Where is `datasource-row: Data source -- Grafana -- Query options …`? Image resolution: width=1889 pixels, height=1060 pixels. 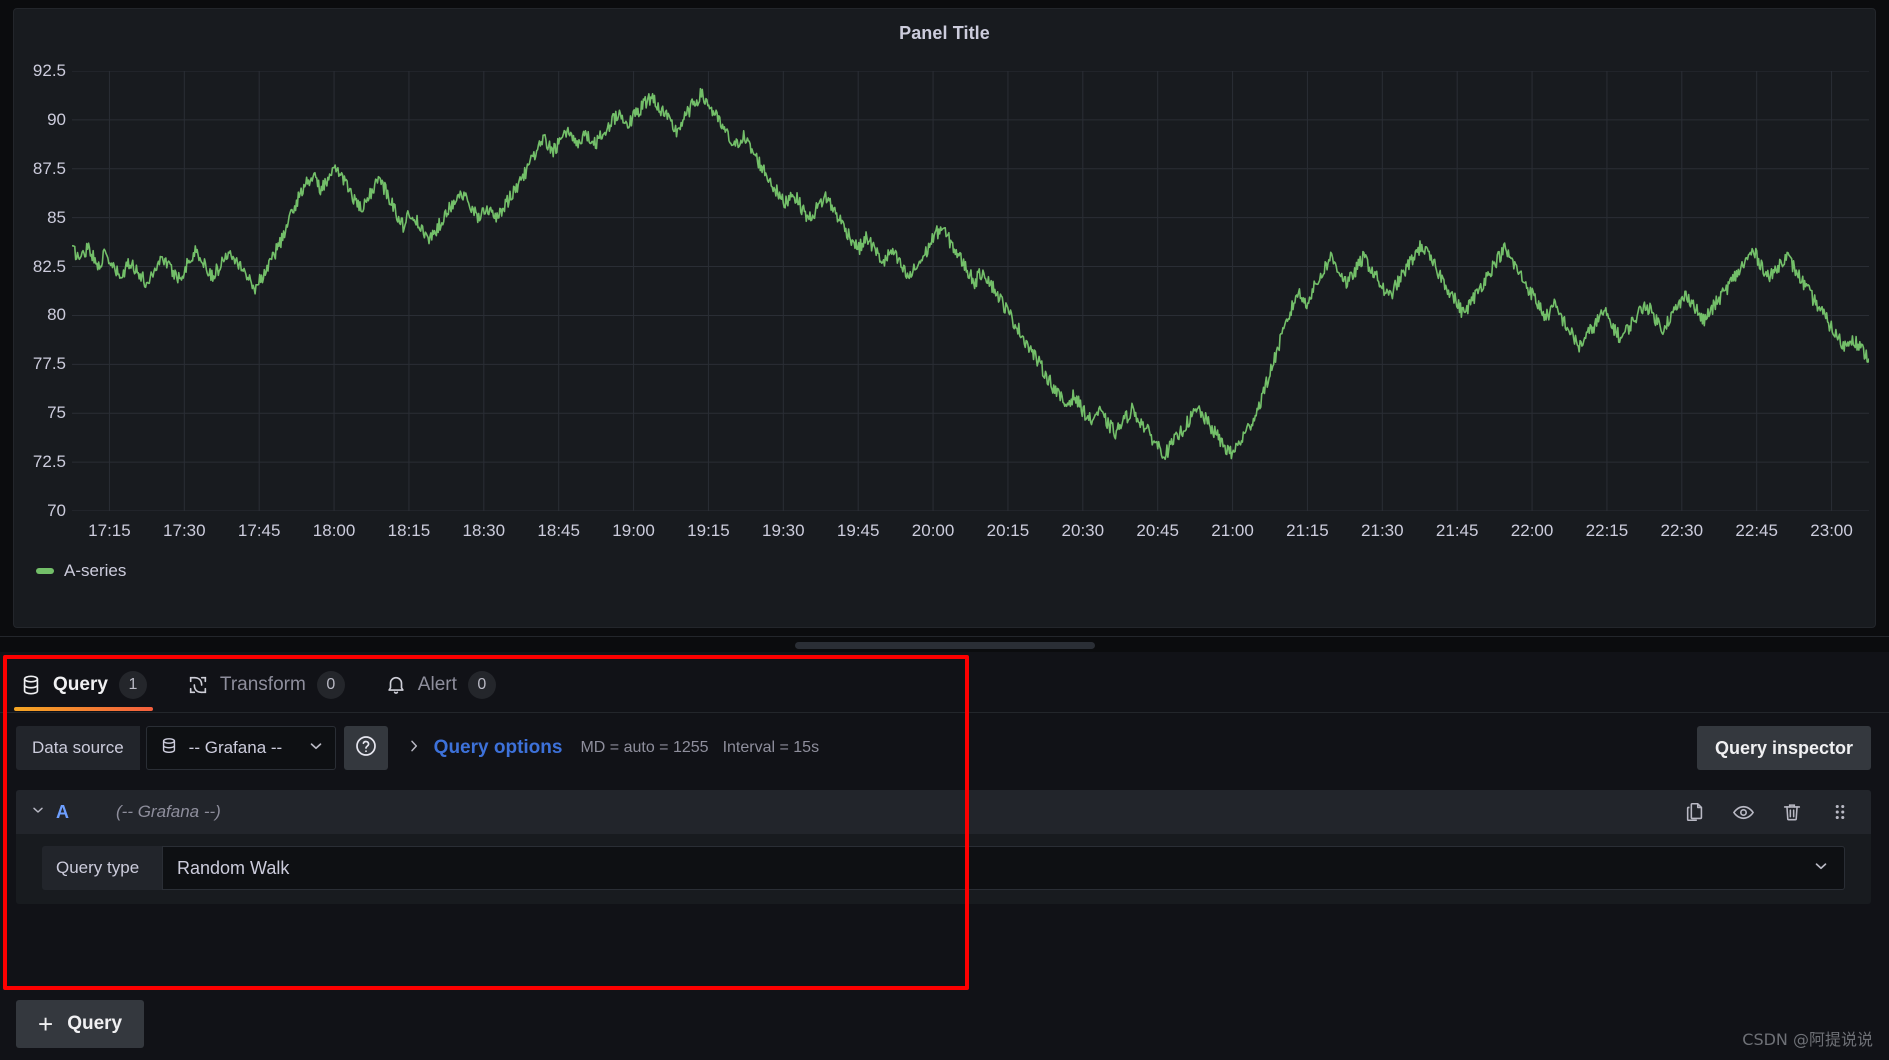
datasource-row: Data source -- Grafana -- Query options … is located at coordinates (944, 748).